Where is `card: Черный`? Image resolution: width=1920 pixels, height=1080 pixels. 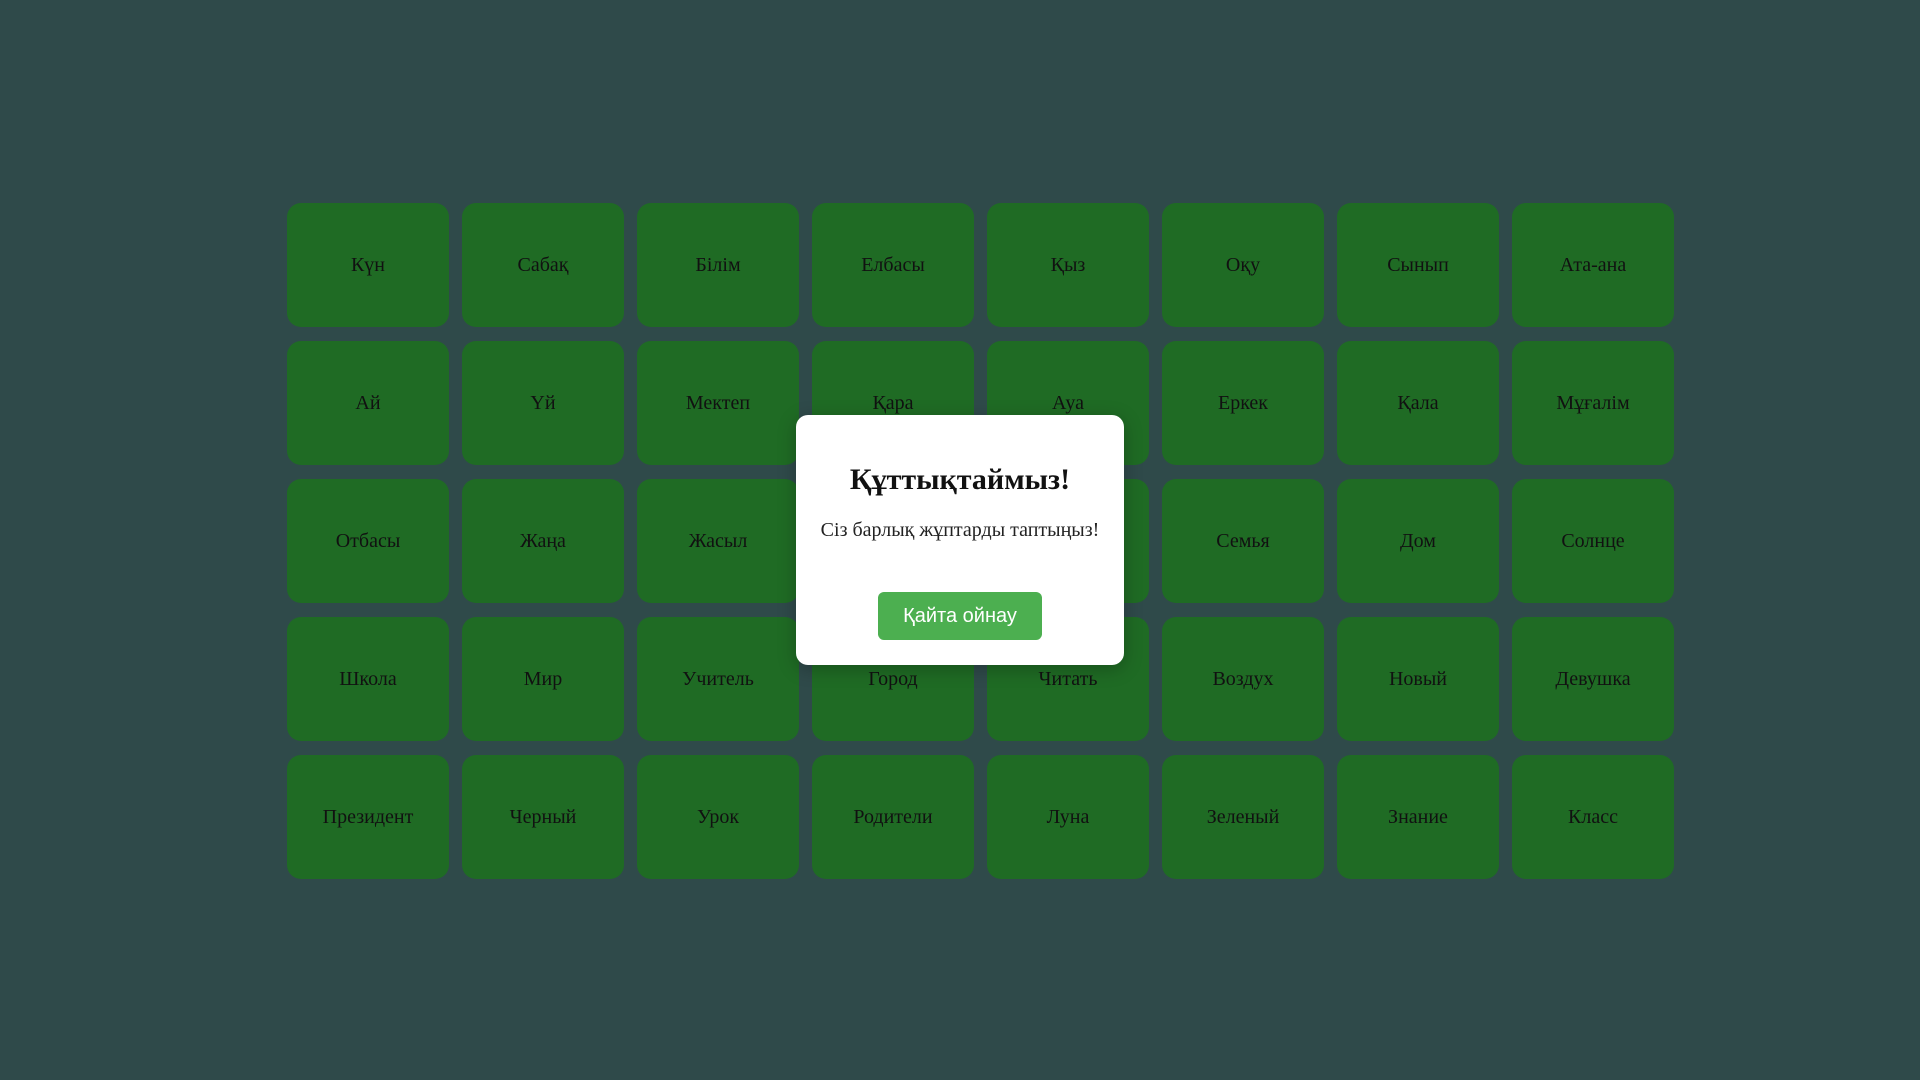
card: Черный is located at coordinates (543, 817).